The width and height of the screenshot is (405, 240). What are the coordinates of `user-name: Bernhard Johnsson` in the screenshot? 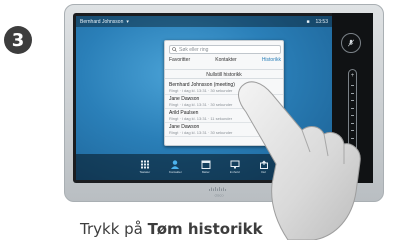 It's located at (102, 21).